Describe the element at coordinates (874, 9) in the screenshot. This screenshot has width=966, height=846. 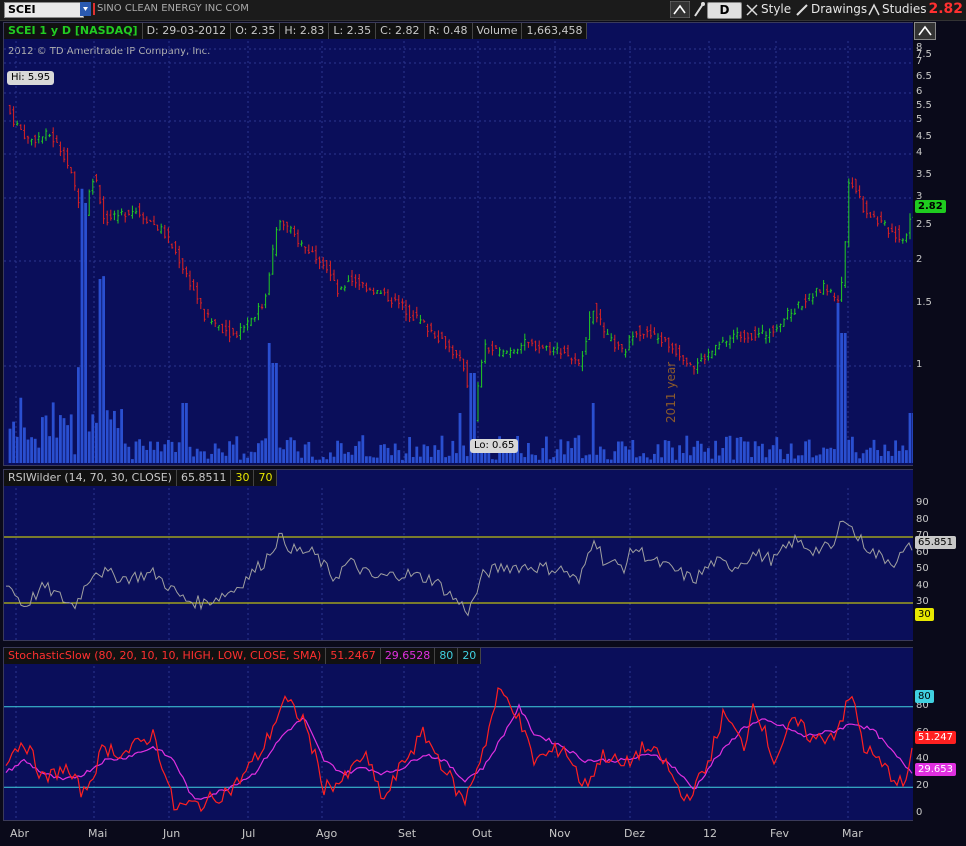
I see `studies-icon` at that location.